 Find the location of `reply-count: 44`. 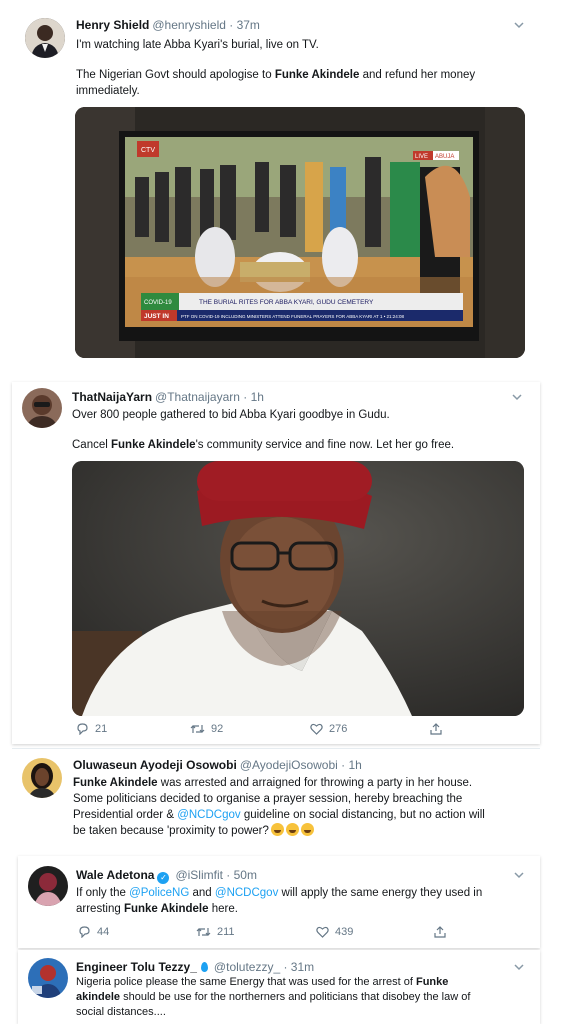

reply-count: 44 is located at coordinates (103, 932).